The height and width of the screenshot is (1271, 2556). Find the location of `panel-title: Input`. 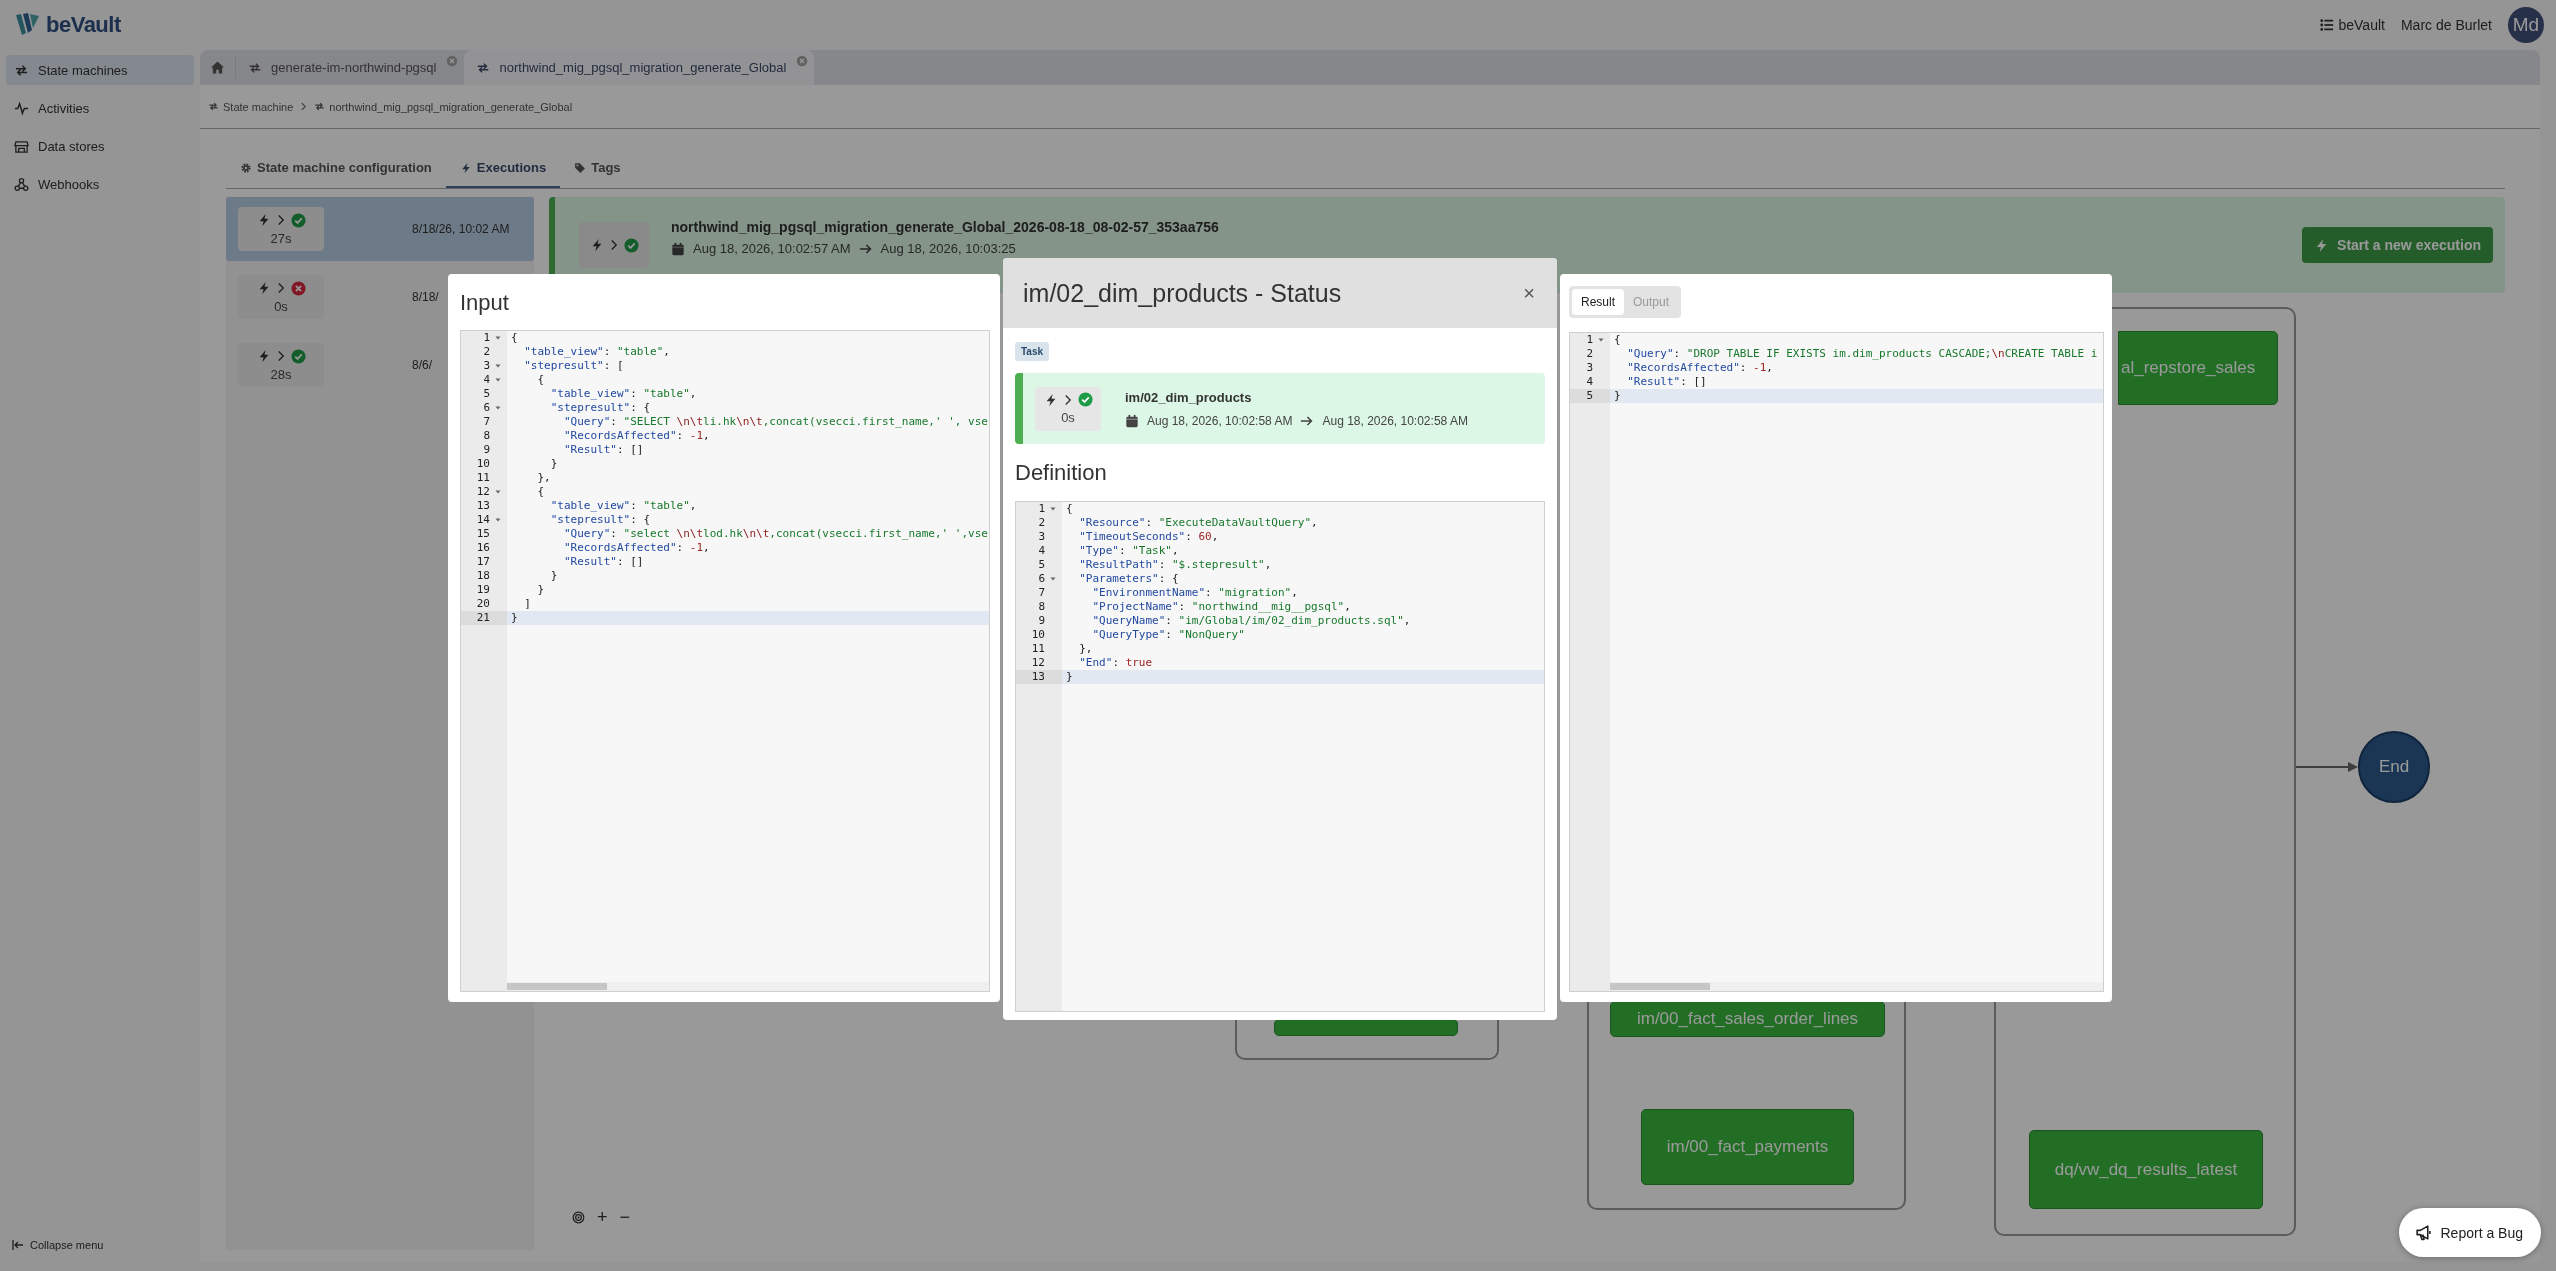

panel-title: Input is located at coordinates (485, 303).